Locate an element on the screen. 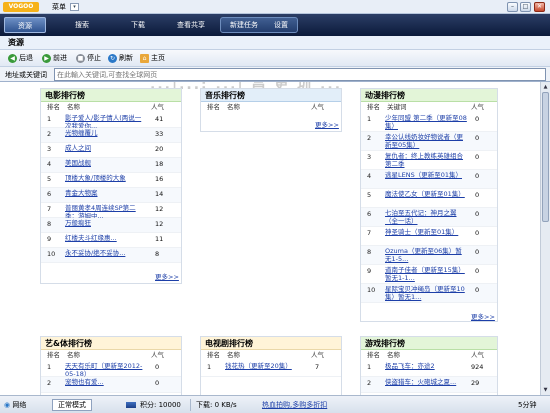  minimize-button: – is located at coordinates (512, 7).